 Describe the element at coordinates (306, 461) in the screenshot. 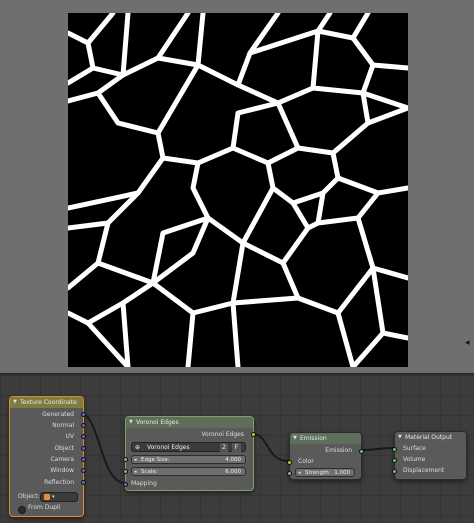

I see `color-label: Color` at that location.